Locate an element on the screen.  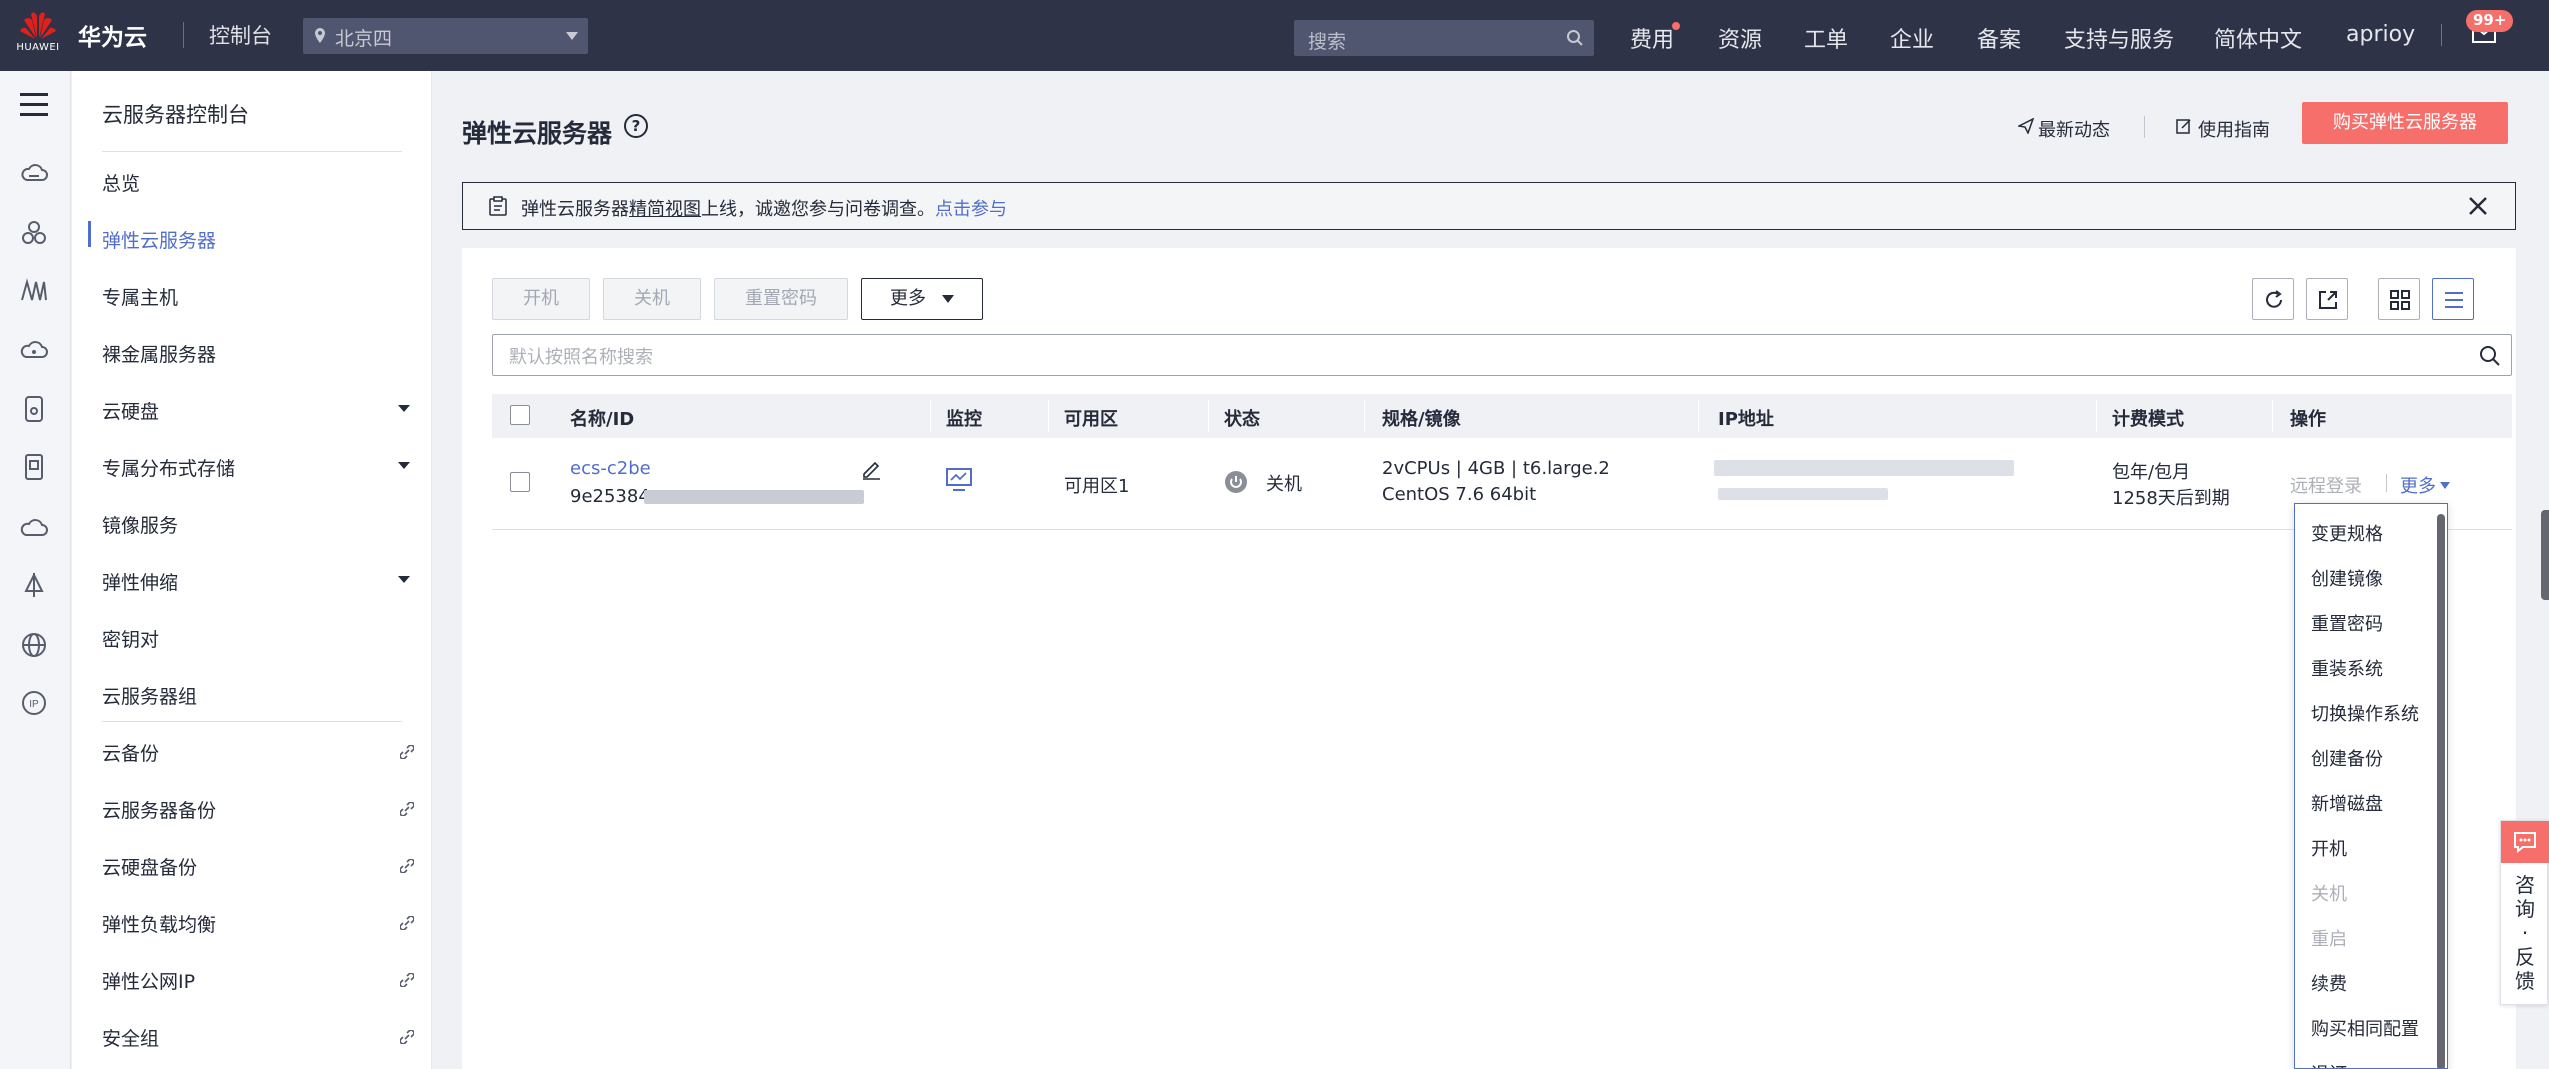
latest-news-link: 最新动态 is located at coordinates (2074, 129).